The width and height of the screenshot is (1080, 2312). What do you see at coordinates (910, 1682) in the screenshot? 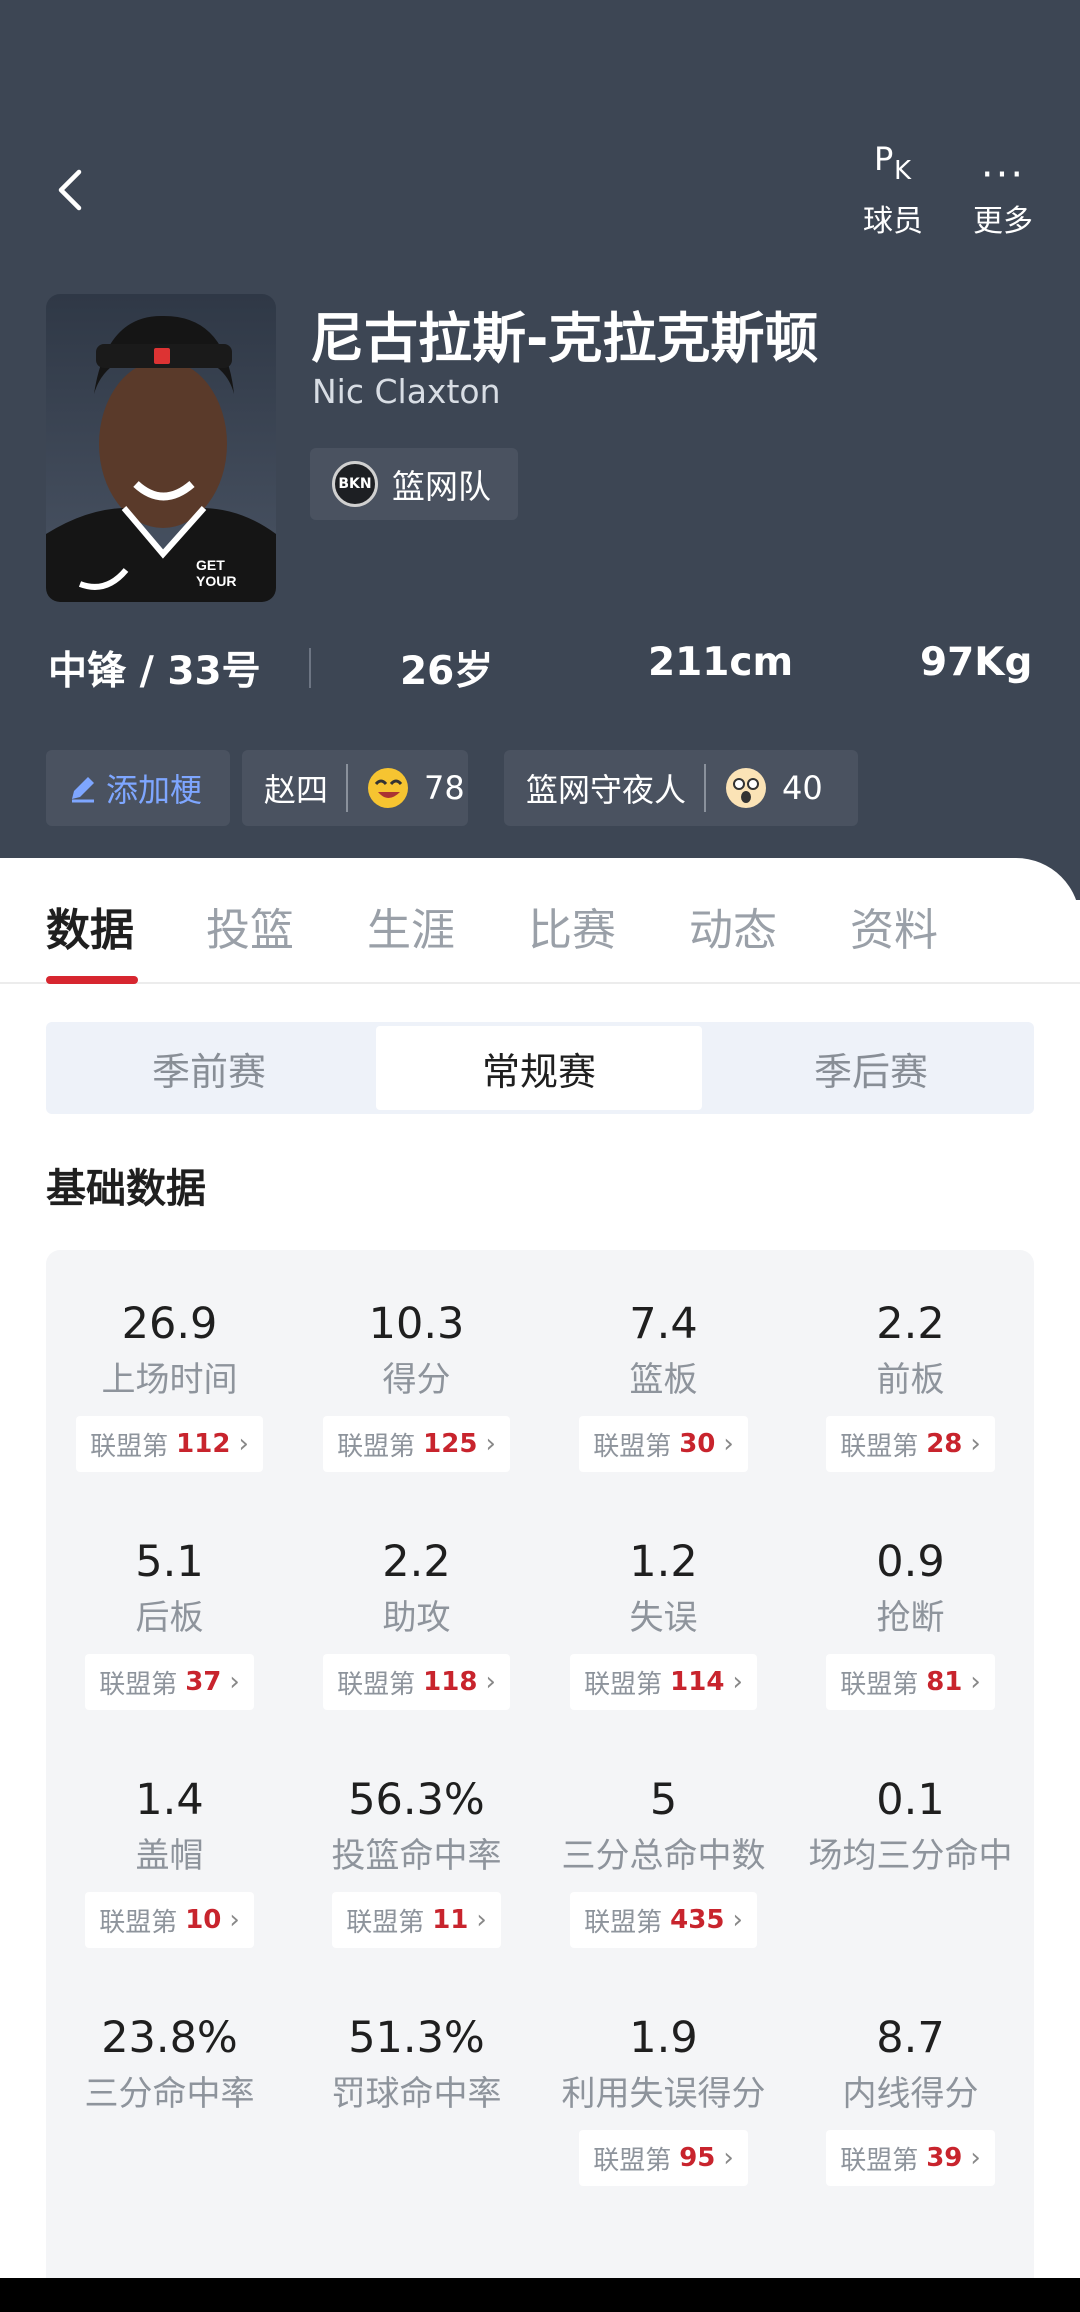
I see `league-rank-button: 联盟第 81 ›` at bounding box center [910, 1682].